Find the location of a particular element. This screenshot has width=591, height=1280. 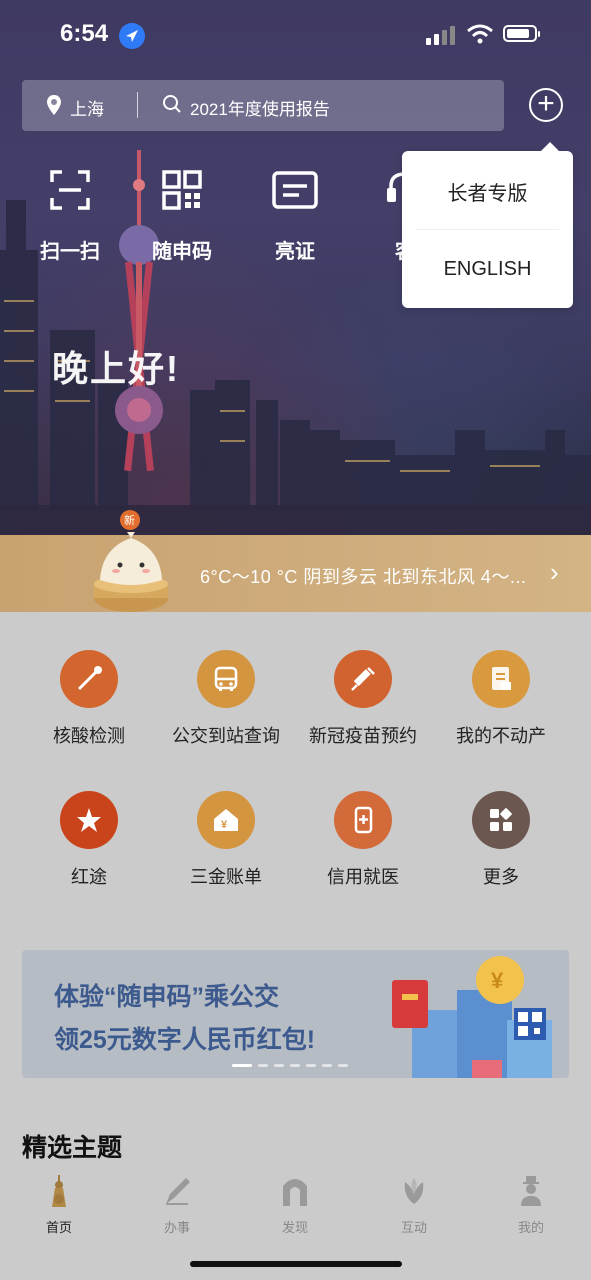

tab-label: 办事 is located at coordinates (176, 1227).